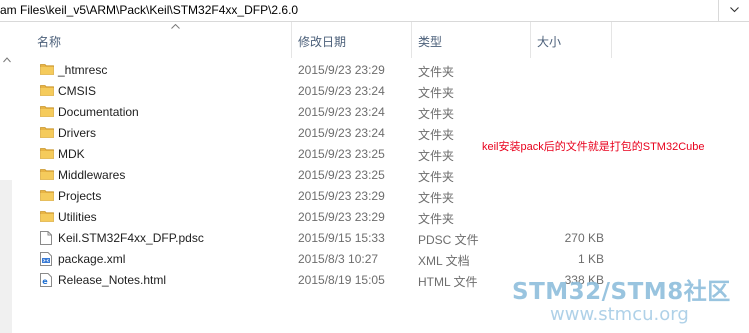  I want to click on file-date: 2015/9/15 15:33, so click(341, 238).